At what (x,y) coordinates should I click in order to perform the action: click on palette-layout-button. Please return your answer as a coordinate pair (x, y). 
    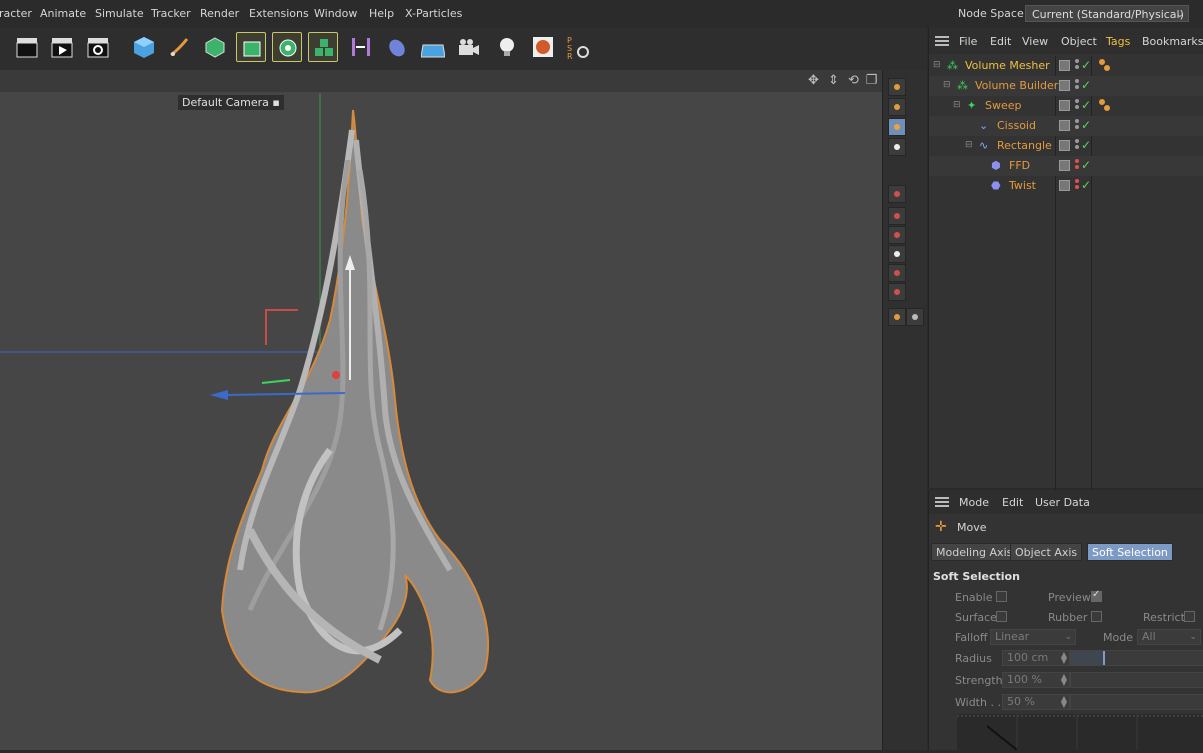
    Looking at the image, I should click on (897, 194).